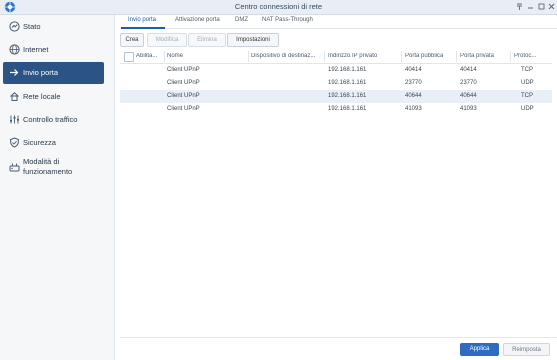 The width and height of the screenshot is (557, 360). What do you see at coordinates (53, 27) in the screenshot?
I see `sidebar-item-stato: Stato` at bounding box center [53, 27].